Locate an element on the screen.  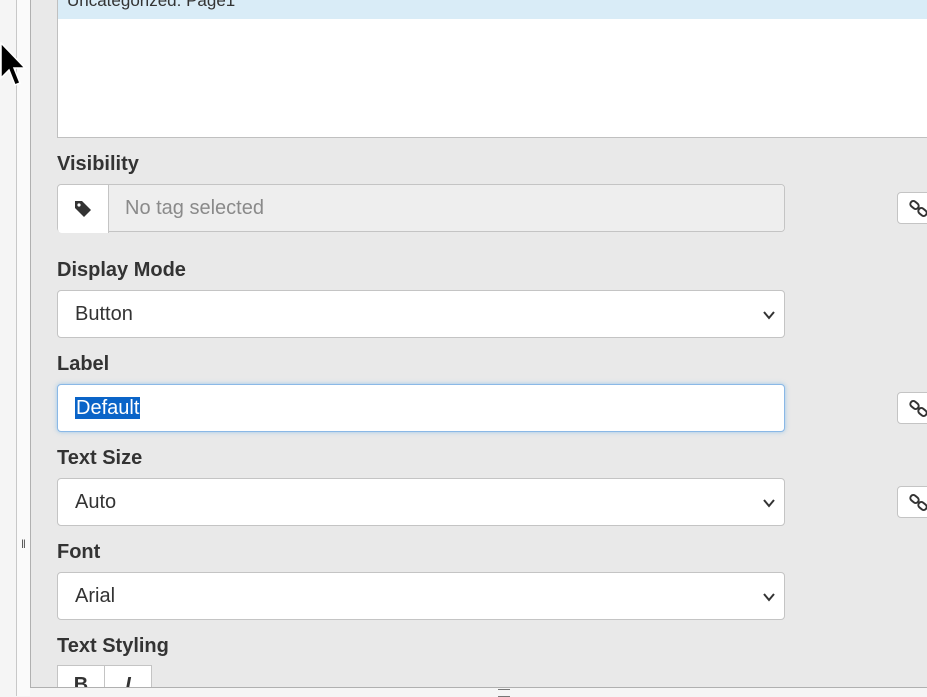
visibility-placeholder: No tag selected is located at coordinates (194, 208).